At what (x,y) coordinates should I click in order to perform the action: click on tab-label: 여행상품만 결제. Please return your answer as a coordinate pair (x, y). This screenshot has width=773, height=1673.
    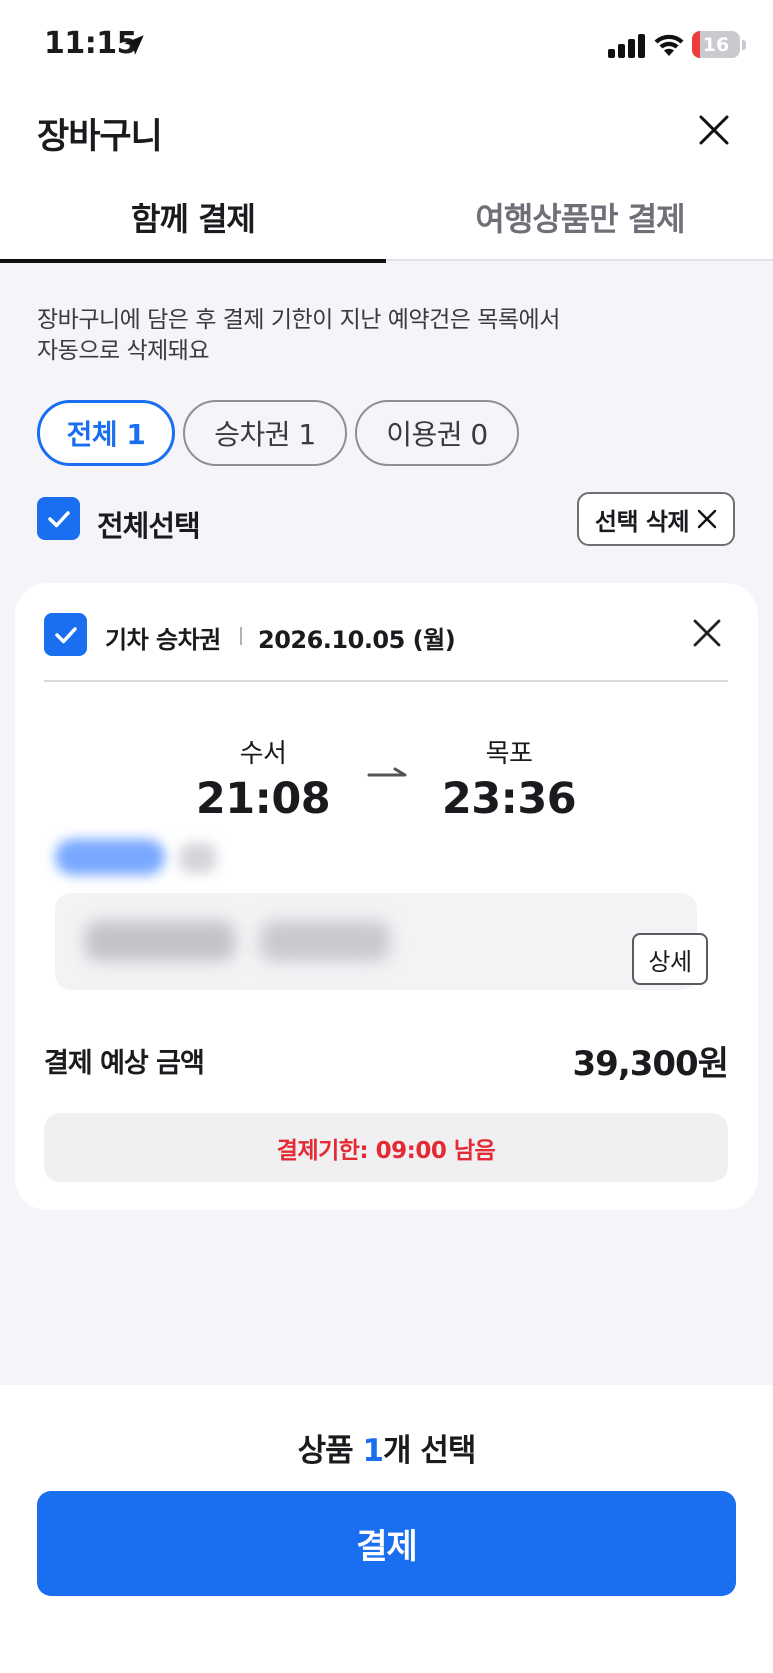
    Looking at the image, I should click on (580, 218).